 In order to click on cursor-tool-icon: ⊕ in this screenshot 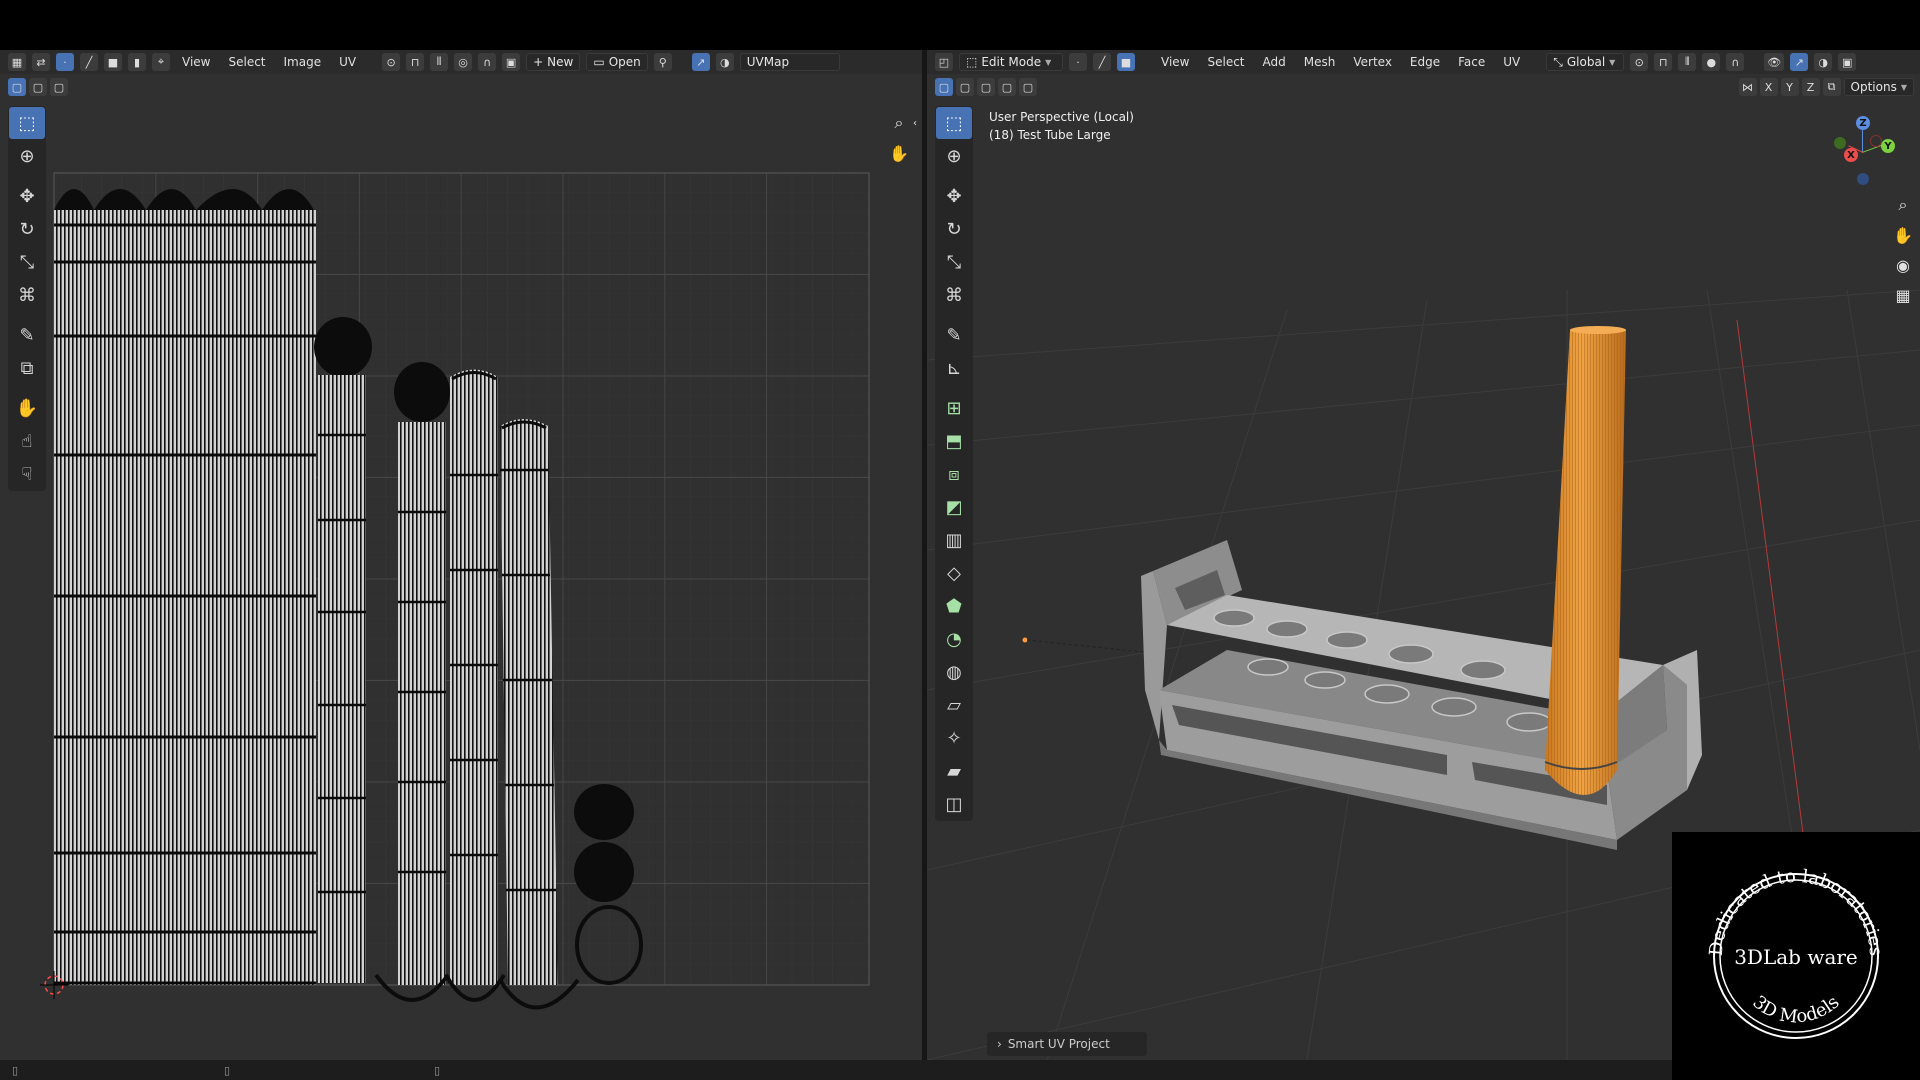, I will do `click(954, 156)`.